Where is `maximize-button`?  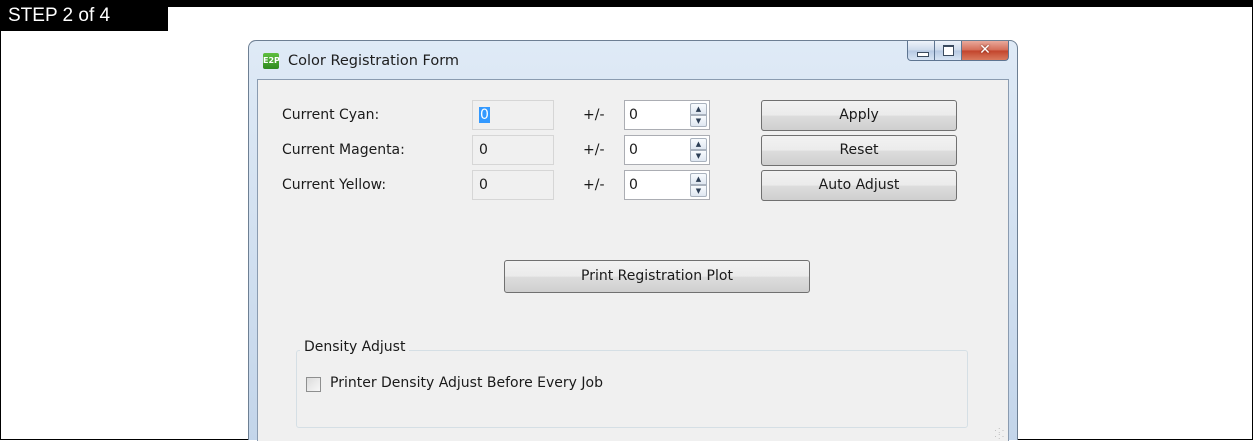
maximize-button is located at coordinates (948, 51).